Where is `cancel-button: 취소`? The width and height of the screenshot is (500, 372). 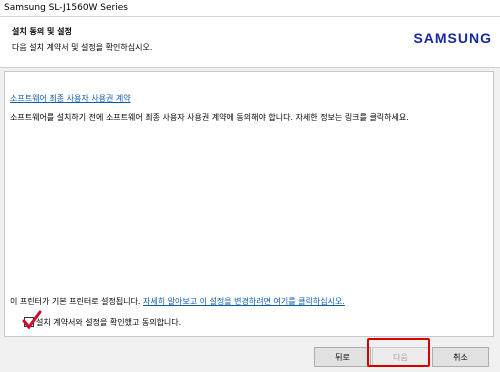
cancel-button: 취소 is located at coordinates (460, 357).